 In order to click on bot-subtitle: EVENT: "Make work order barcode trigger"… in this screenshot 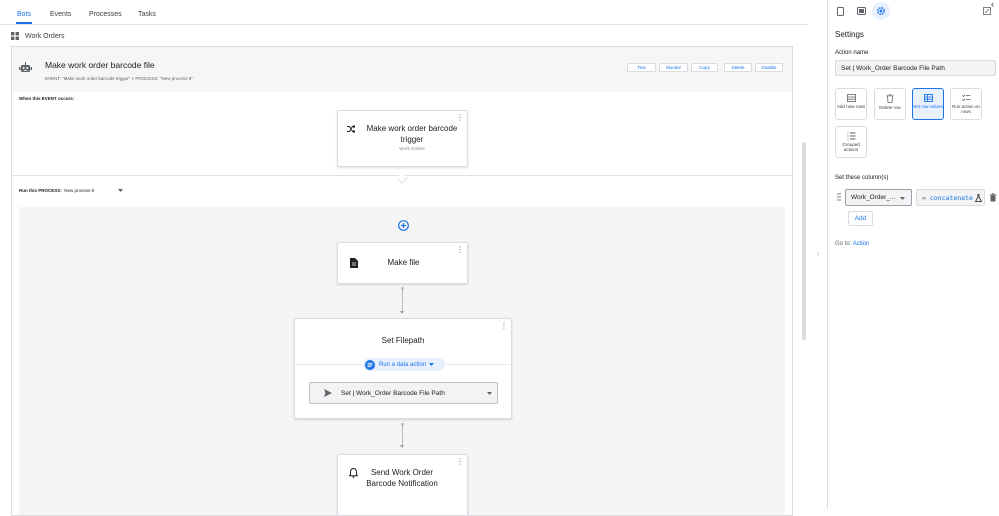, I will do `click(119, 78)`.